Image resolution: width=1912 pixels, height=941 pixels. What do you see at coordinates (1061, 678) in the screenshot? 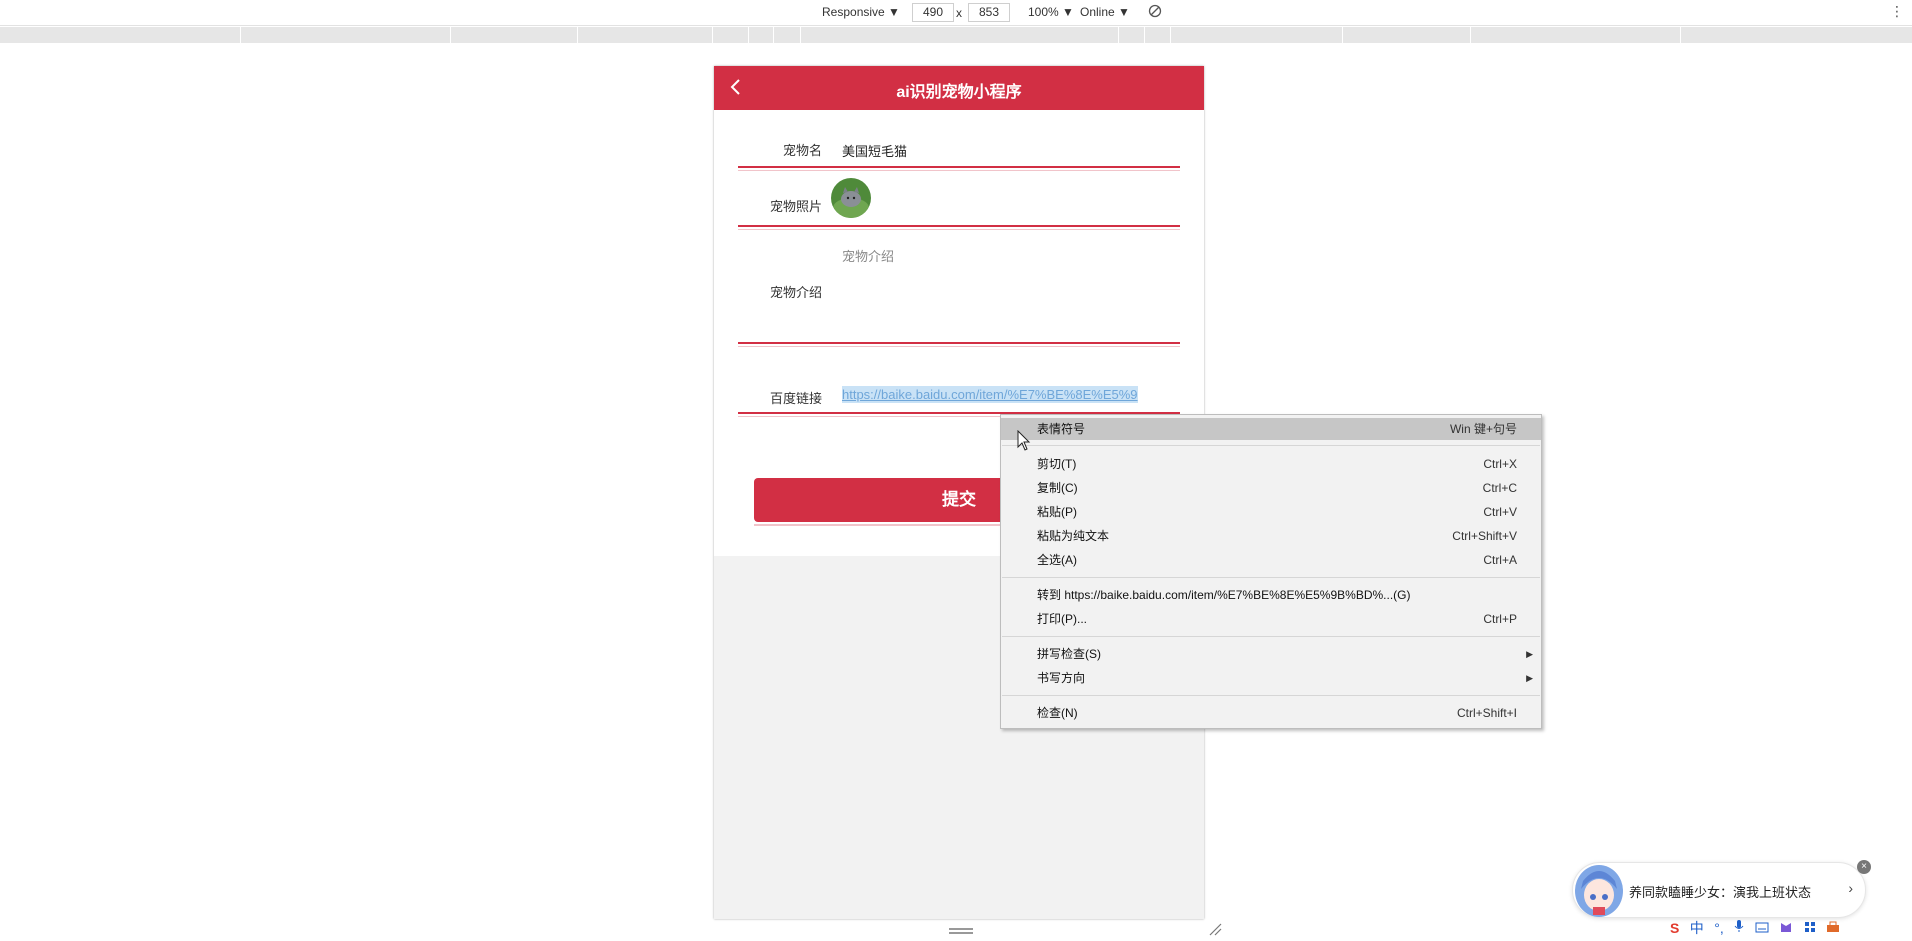
I see `menu-item-label: 书写方向` at bounding box center [1061, 678].